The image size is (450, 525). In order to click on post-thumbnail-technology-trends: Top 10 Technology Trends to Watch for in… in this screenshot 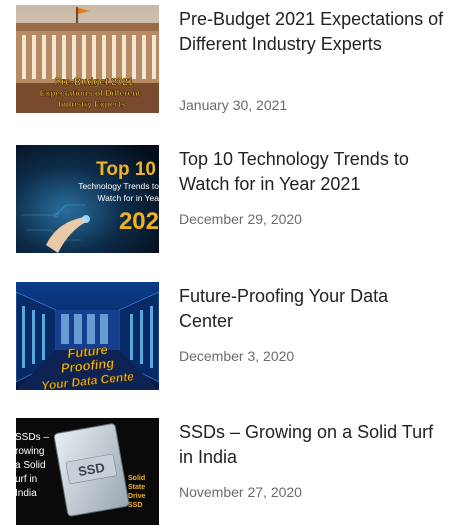, I will do `click(87, 199)`.